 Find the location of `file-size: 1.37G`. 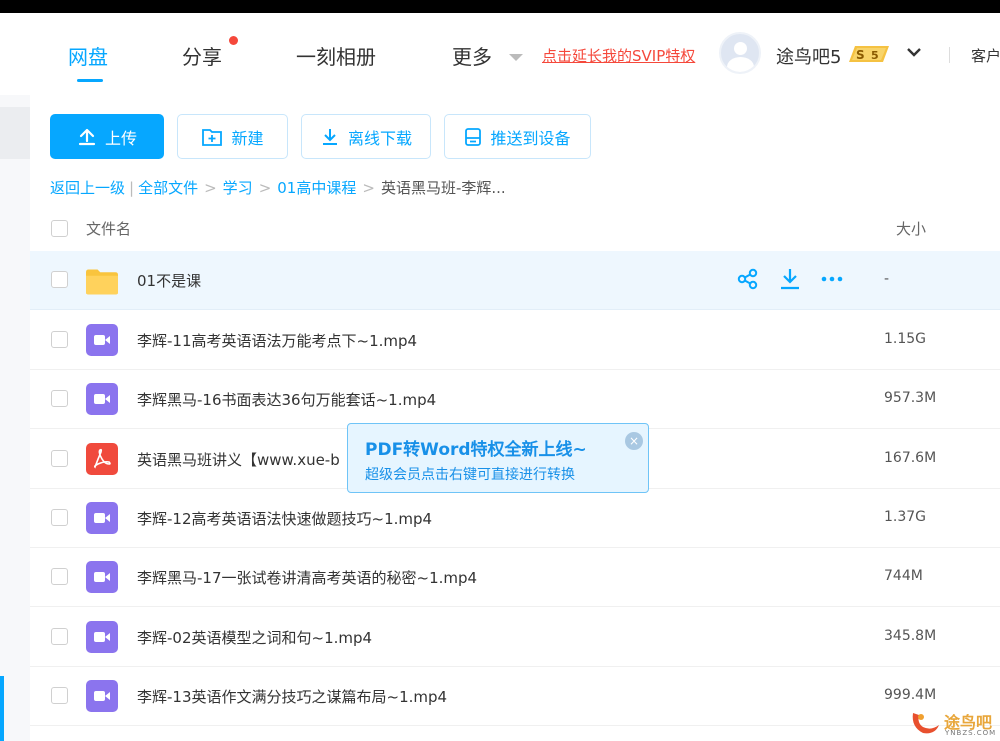

file-size: 1.37G is located at coordinates (905, 517).